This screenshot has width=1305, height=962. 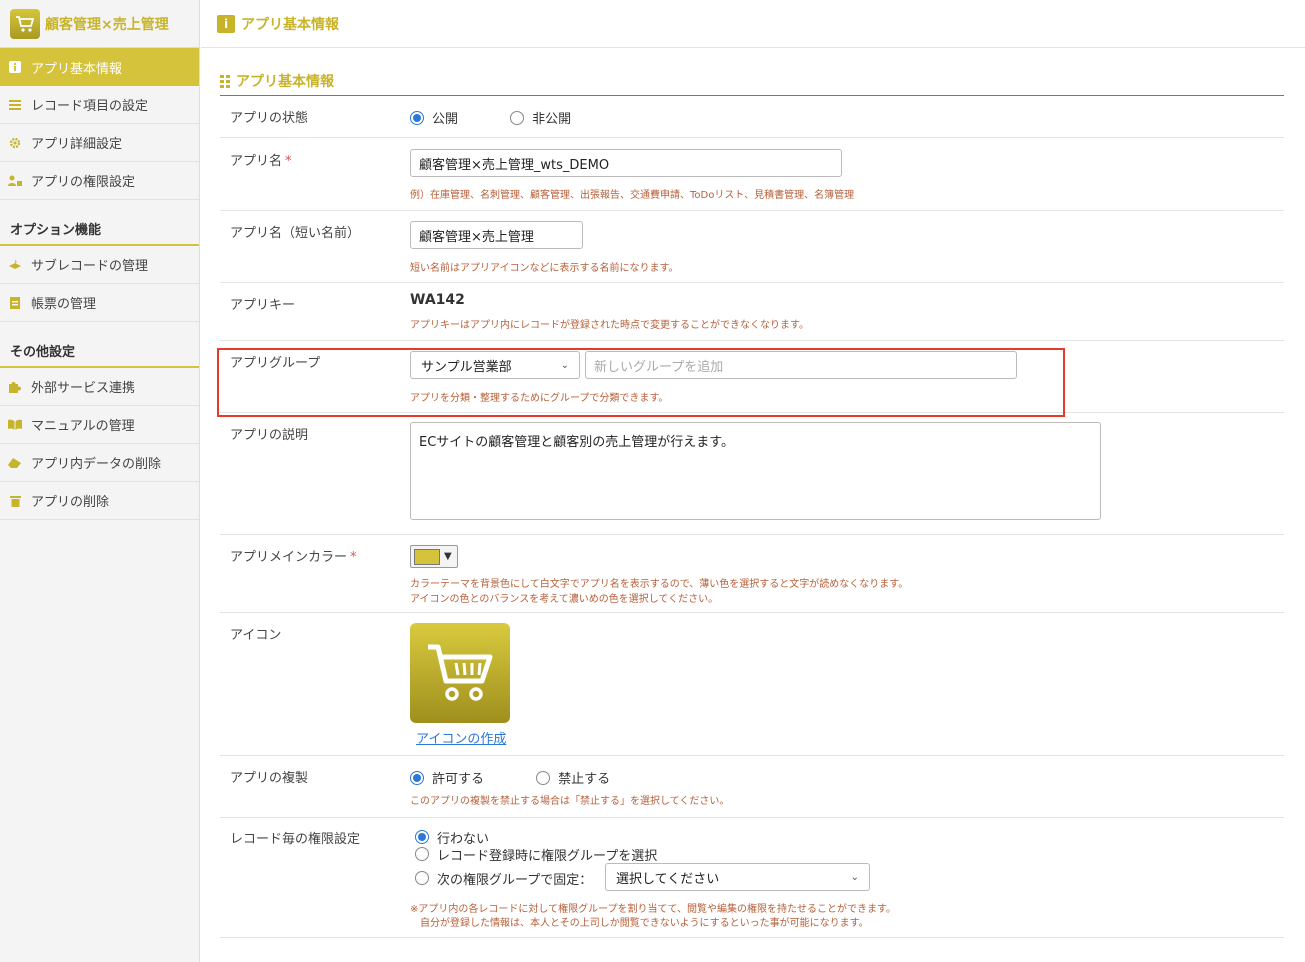 I want to click on sidebar-item-basic-info: アプリ基本情報, so click(x=99, y=67).